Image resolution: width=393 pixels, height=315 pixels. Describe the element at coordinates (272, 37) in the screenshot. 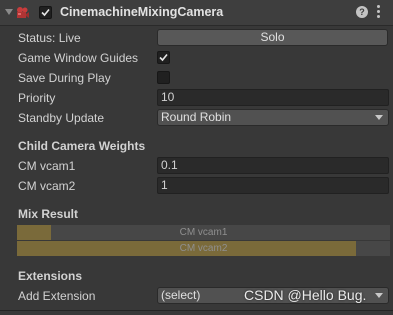

I see `solo-button: Solo` at that location.